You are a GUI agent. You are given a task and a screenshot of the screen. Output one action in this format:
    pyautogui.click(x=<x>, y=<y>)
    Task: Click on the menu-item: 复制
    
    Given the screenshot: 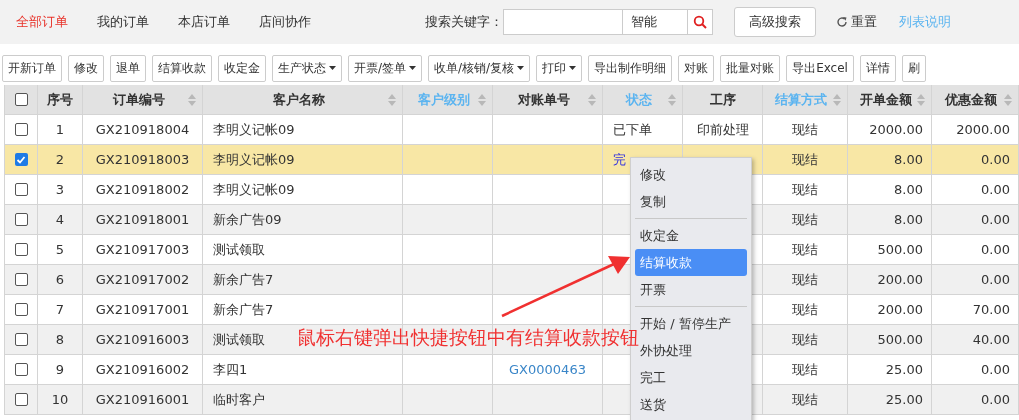 What is the action you would take?
    pyautogui.click(x=691, y=201)
    